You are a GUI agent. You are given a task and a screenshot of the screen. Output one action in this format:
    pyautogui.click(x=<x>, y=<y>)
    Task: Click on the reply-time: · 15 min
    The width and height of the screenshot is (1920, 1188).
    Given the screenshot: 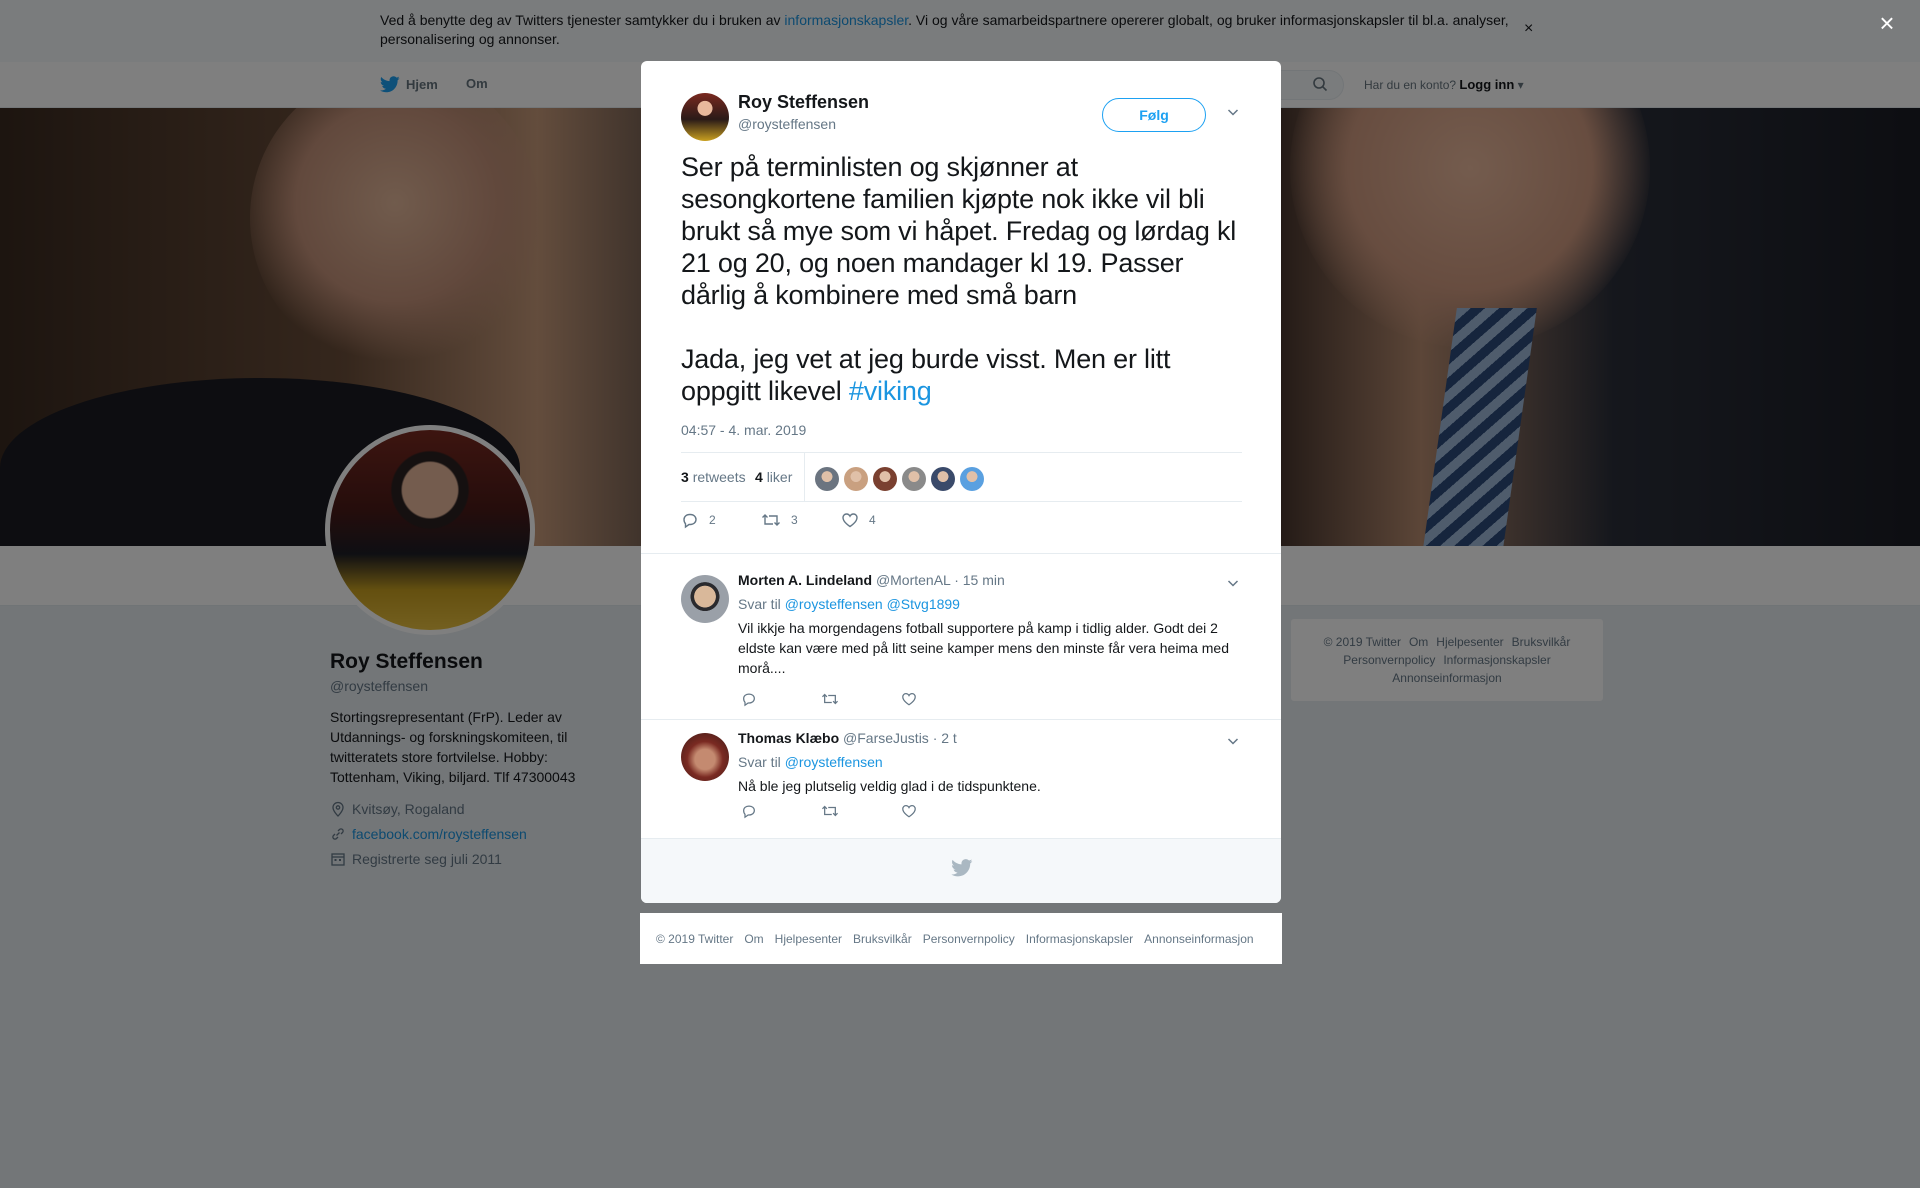 What is the action you would take?
    pyautogui.click(x=979, y=580)
    